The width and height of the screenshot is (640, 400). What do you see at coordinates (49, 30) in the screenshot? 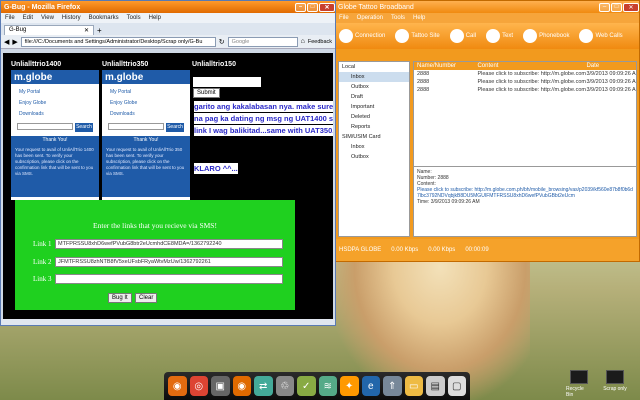
I see `tab-gbug: G-Bug ✕` at bounding box center [49, 30].